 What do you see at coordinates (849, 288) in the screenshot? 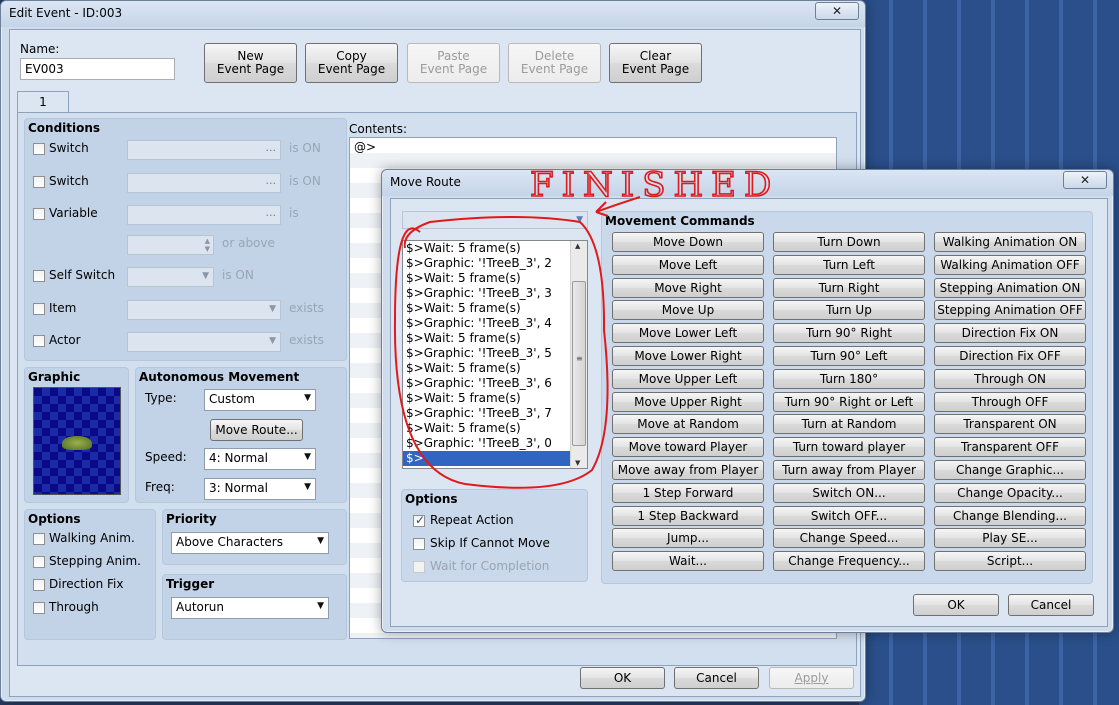
I see `cmd-turn-right-button: Turn Right` at bounding box center [849, 288].